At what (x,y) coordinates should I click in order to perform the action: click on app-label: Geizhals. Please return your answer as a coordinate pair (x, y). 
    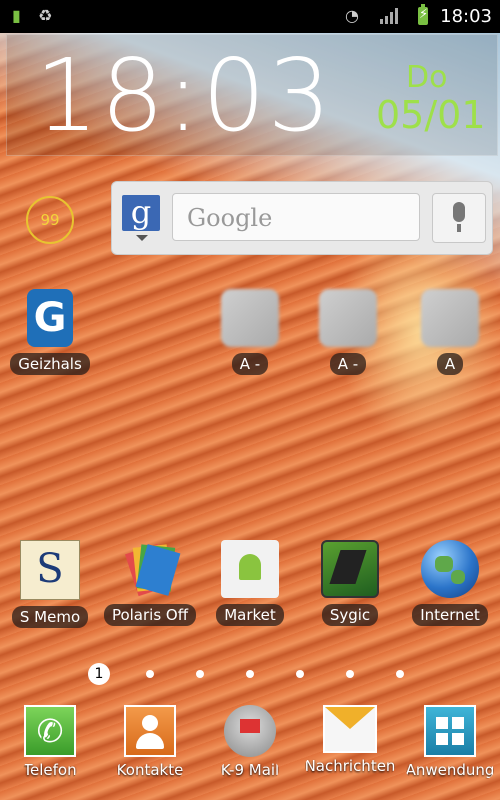
    Looking at the image, I should click on (50, 364).